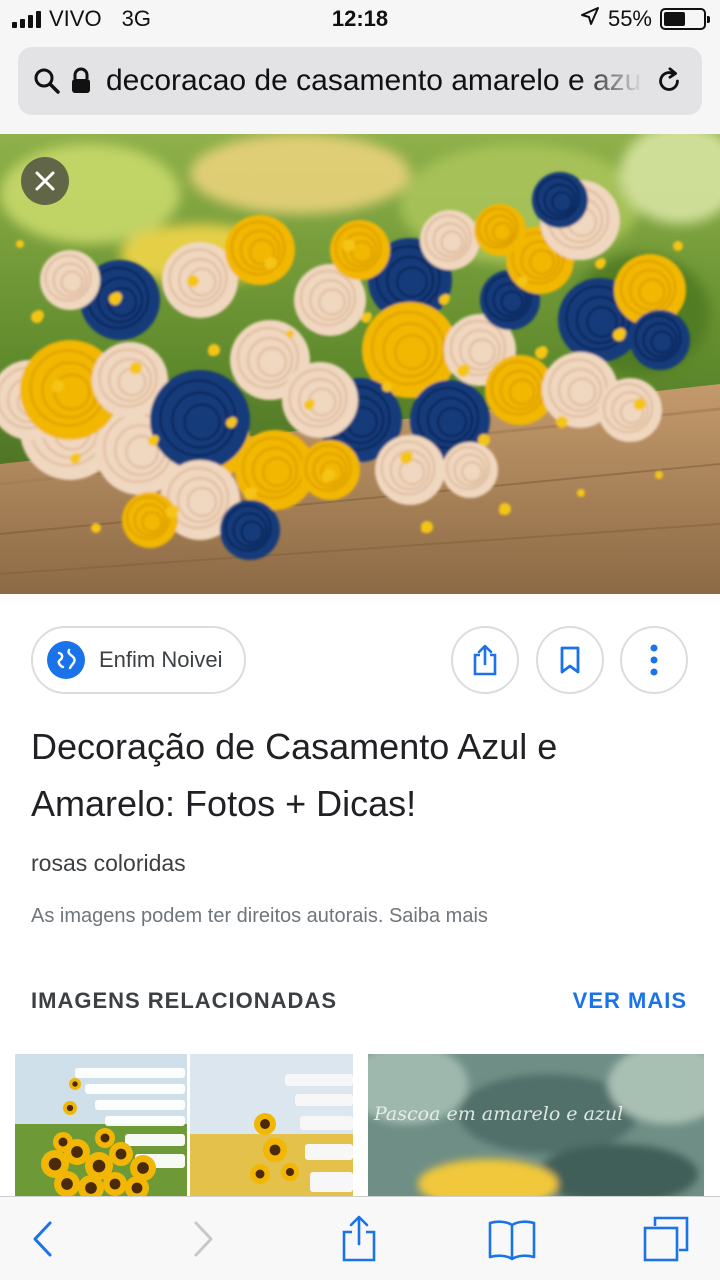  What do you see at coordinates (66, 660) in the screenshot?
I see `globe-icon` at bounding box center [66, 660].